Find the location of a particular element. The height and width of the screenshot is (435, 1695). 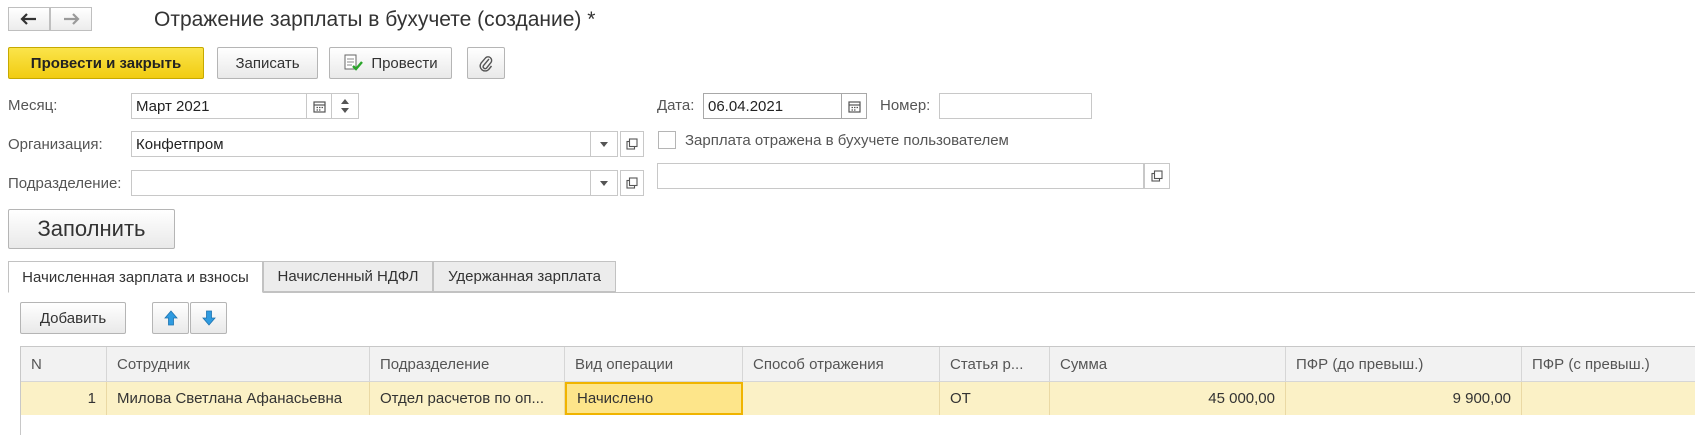

add-row-label: Добавить is located at coordinates (73, 318).